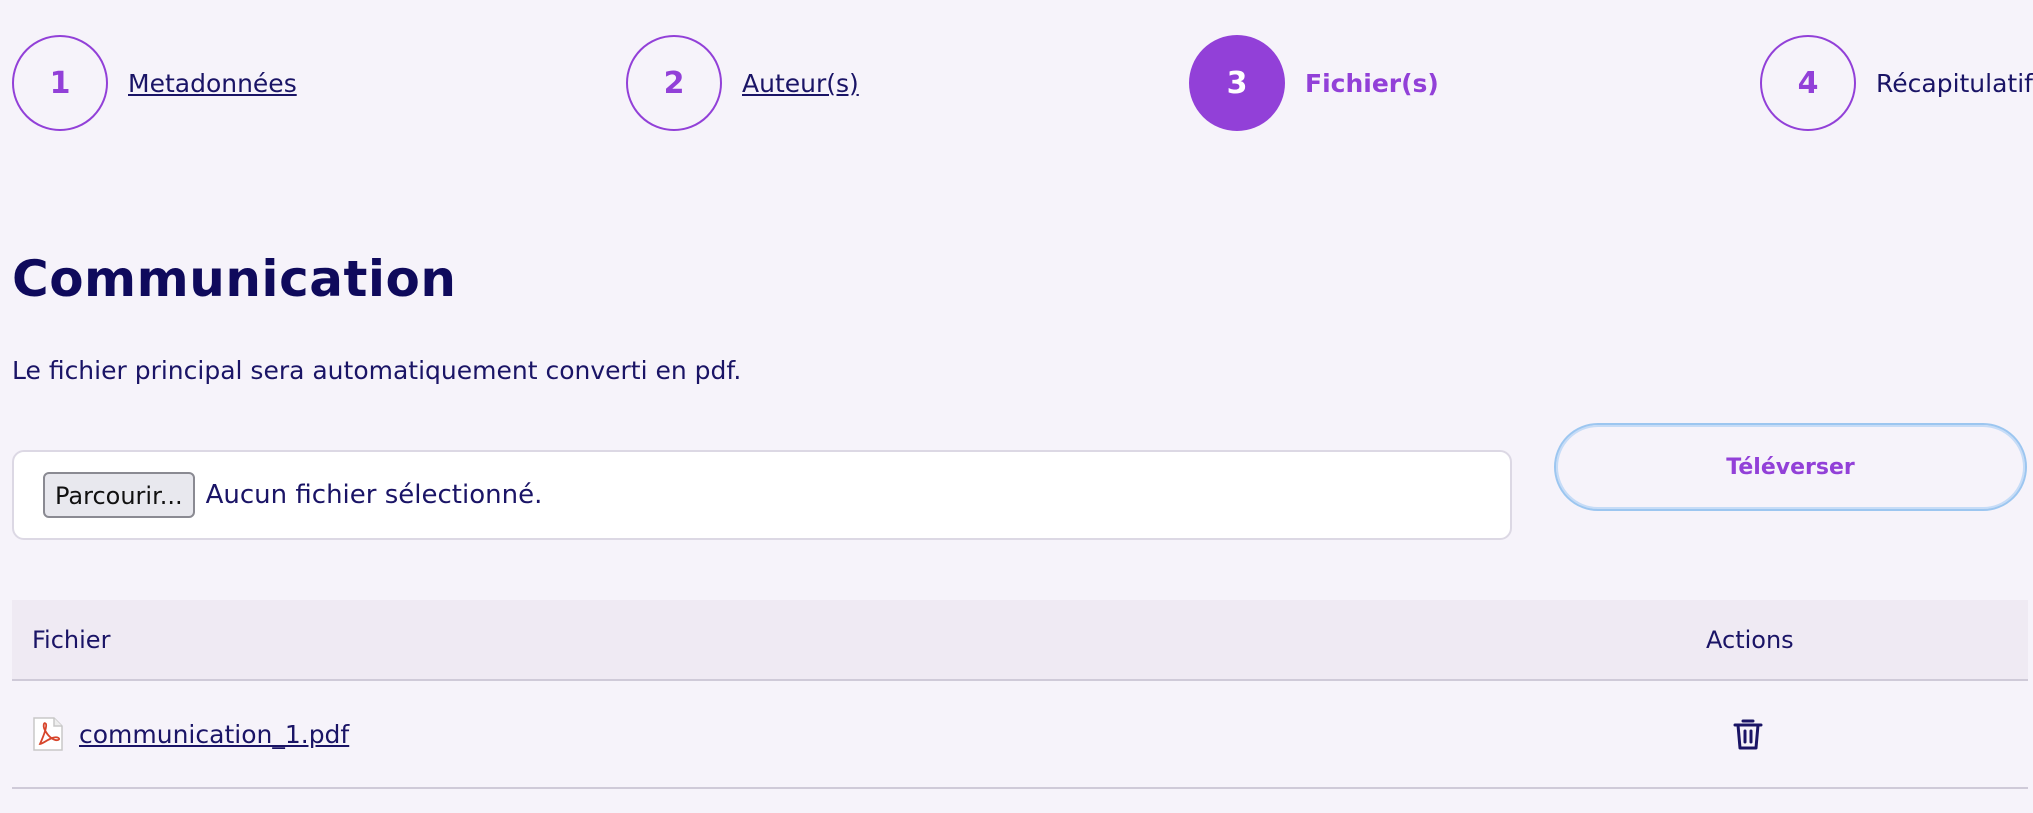 The width and height of the screenshot is (2033, 813). What do you see at coordinates (374, 495) in the screenshot?
I see `file-status-text: Aucun fichier sélectionné.` at bounding box center [374, 495].